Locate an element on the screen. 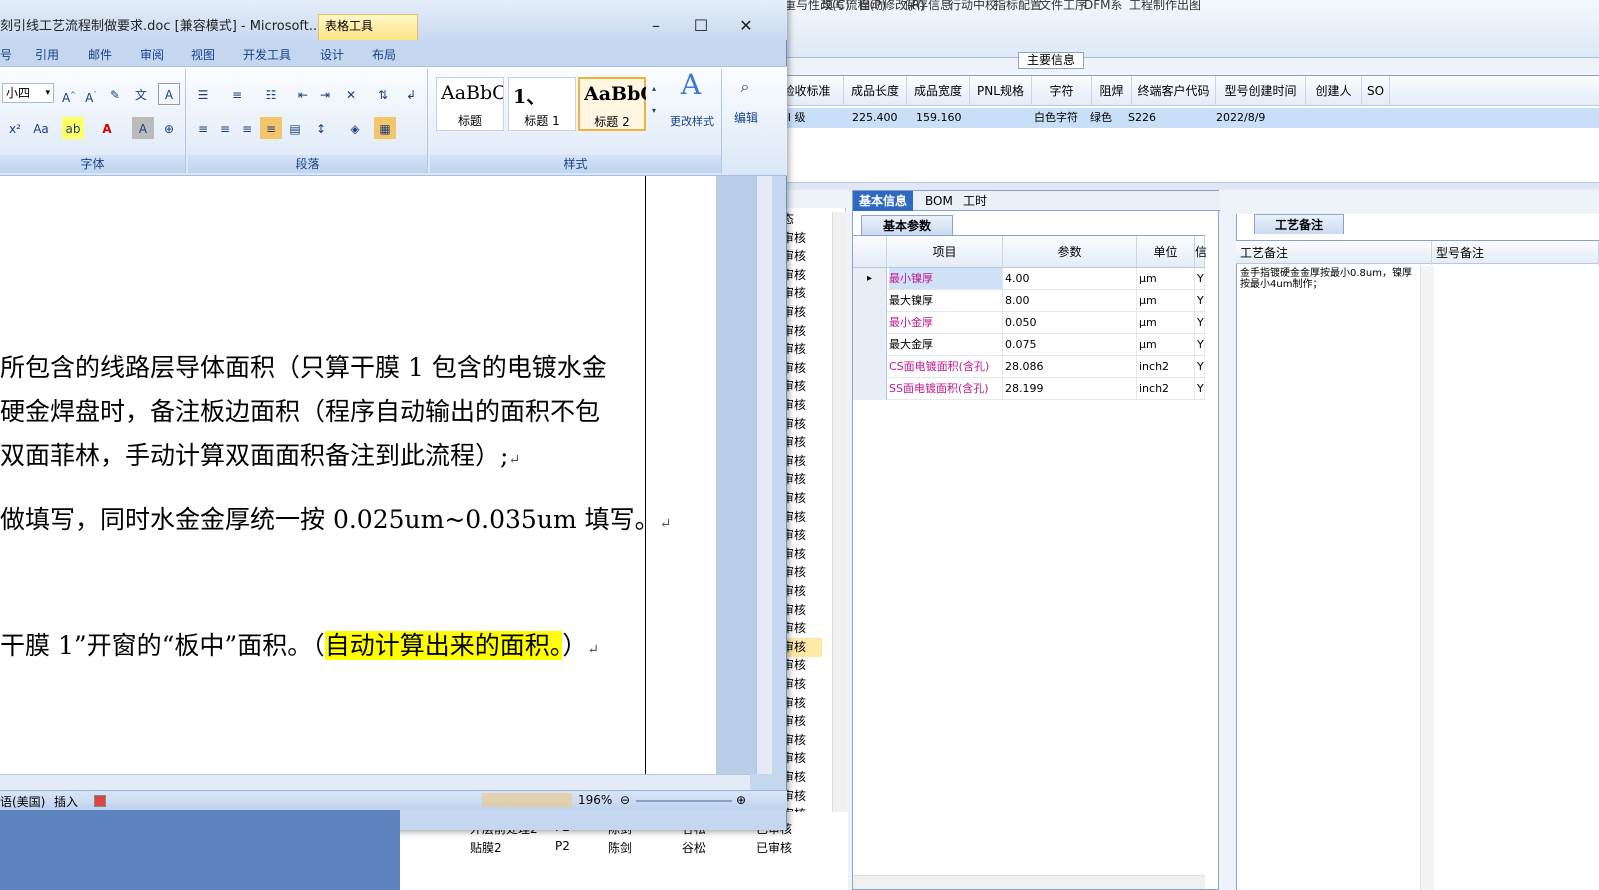 The image size is (1599, 890). font-size-select: 小四 ▾ is located at coordinates (28, 93).